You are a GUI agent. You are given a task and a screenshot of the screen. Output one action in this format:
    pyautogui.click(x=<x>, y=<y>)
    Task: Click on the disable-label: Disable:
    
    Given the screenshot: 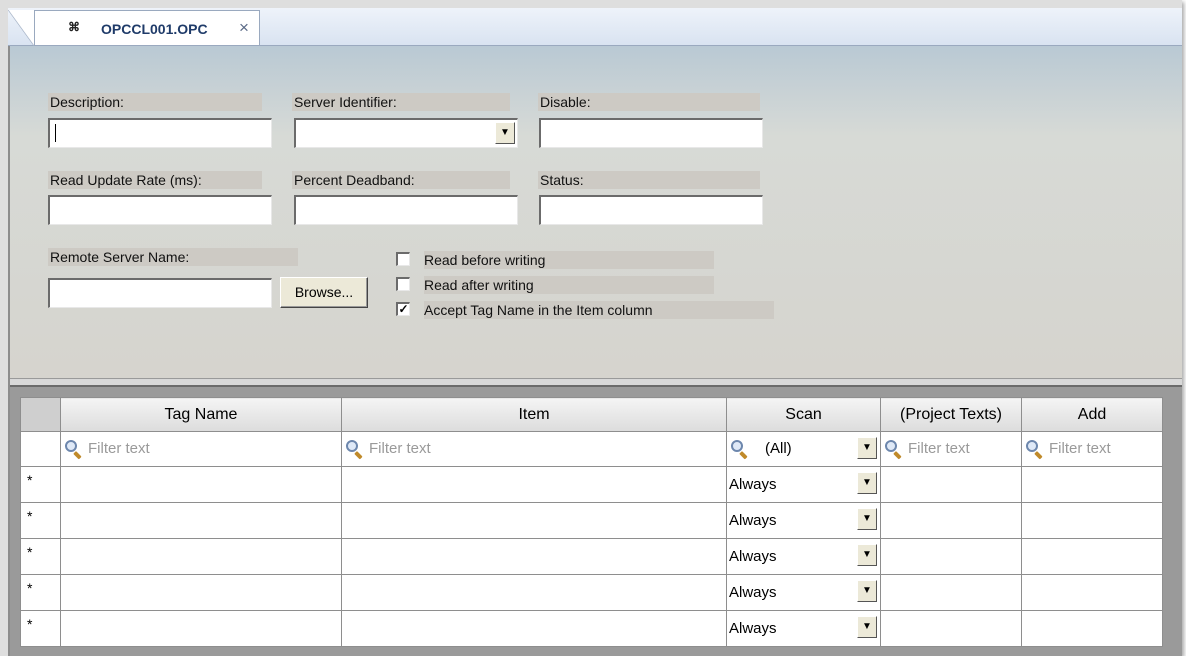 What is the action you would take?
    pyautogui.click(x=649, y=102)
    